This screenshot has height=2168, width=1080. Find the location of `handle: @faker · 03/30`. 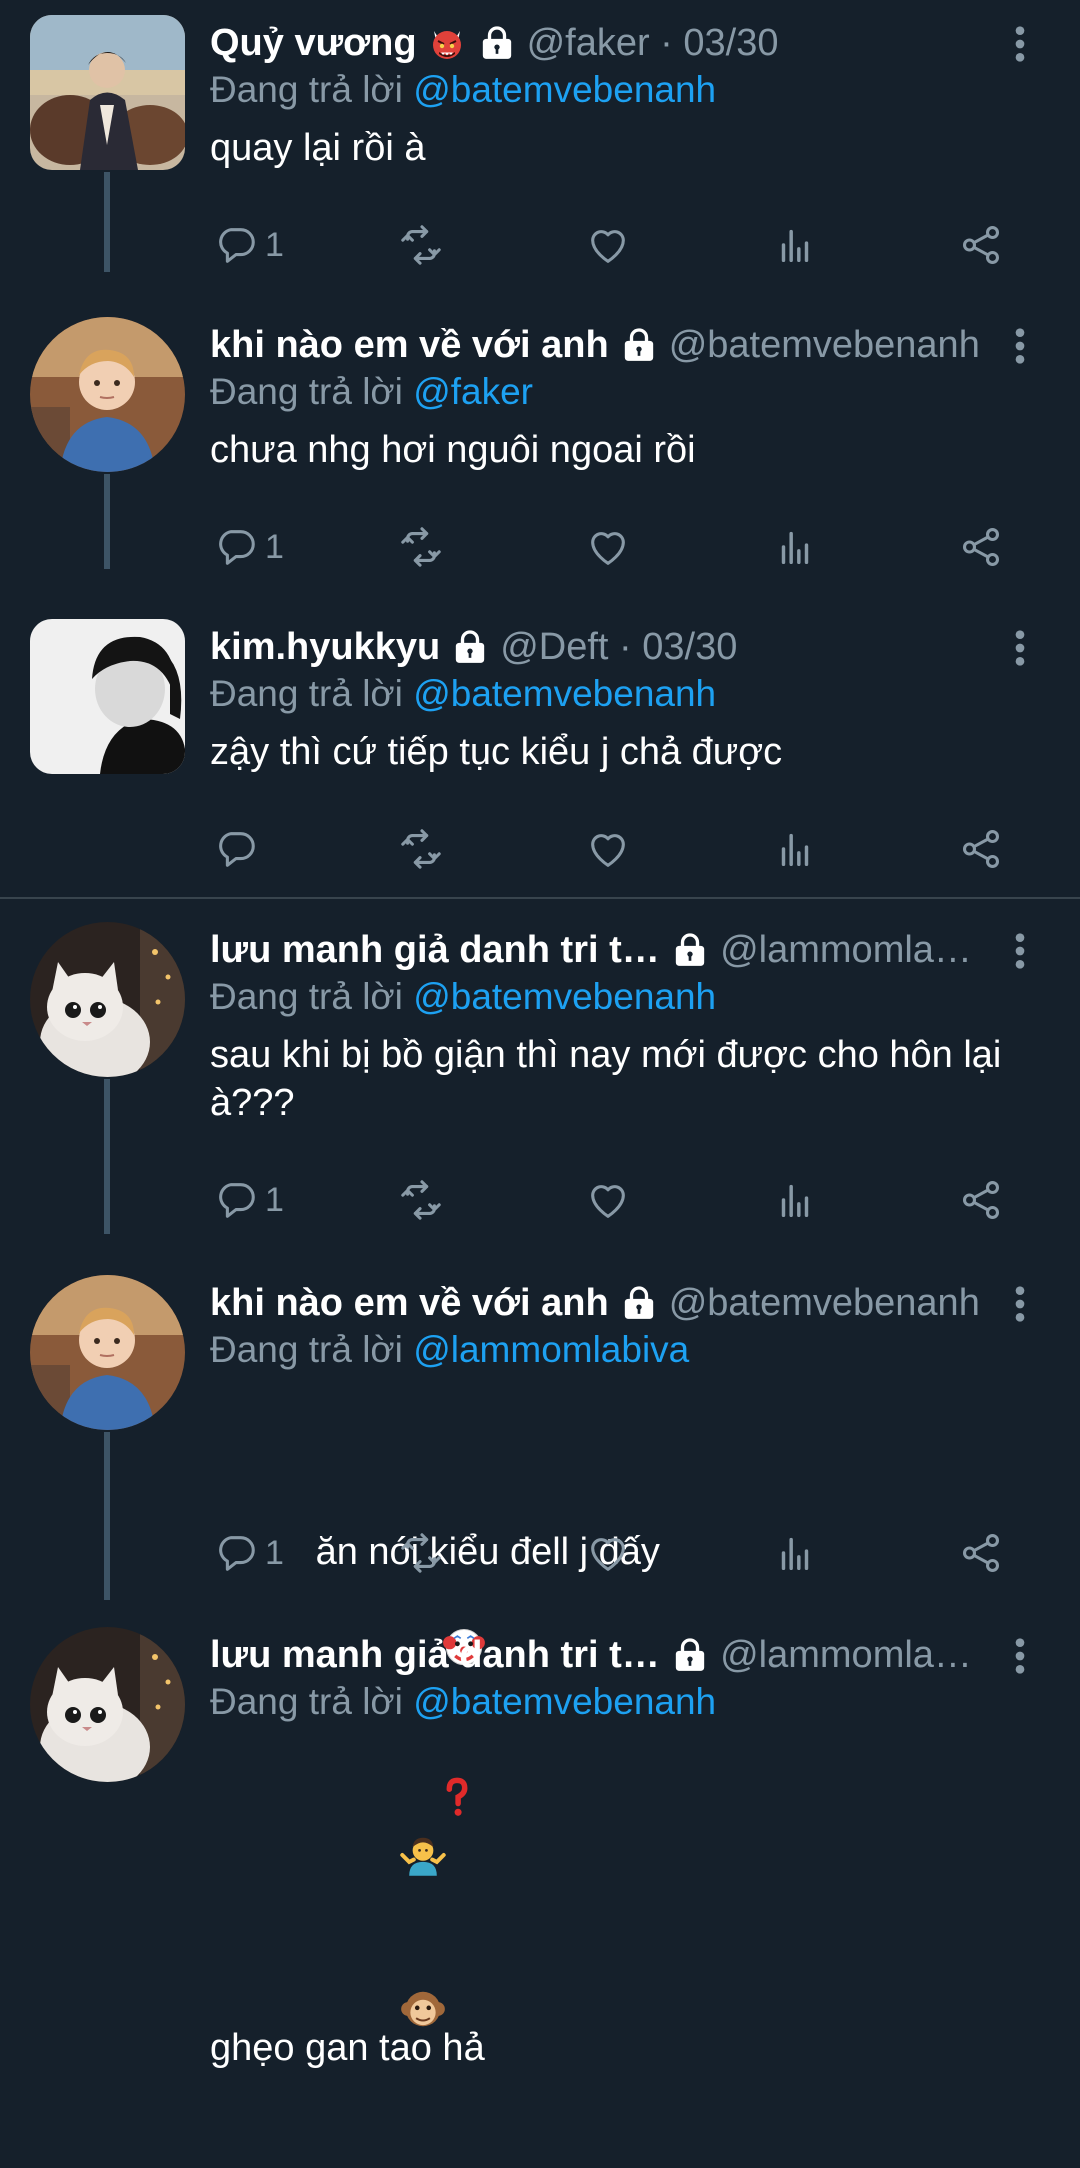

handle: @faker · 03/30 is located at coordinates (653, 43).